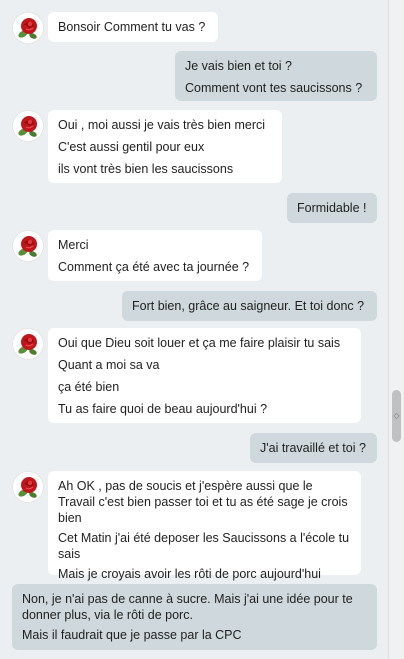  I want to click on message-bubble-incoming: Bonsoir Comment tu vas ?, so click(133, 27).